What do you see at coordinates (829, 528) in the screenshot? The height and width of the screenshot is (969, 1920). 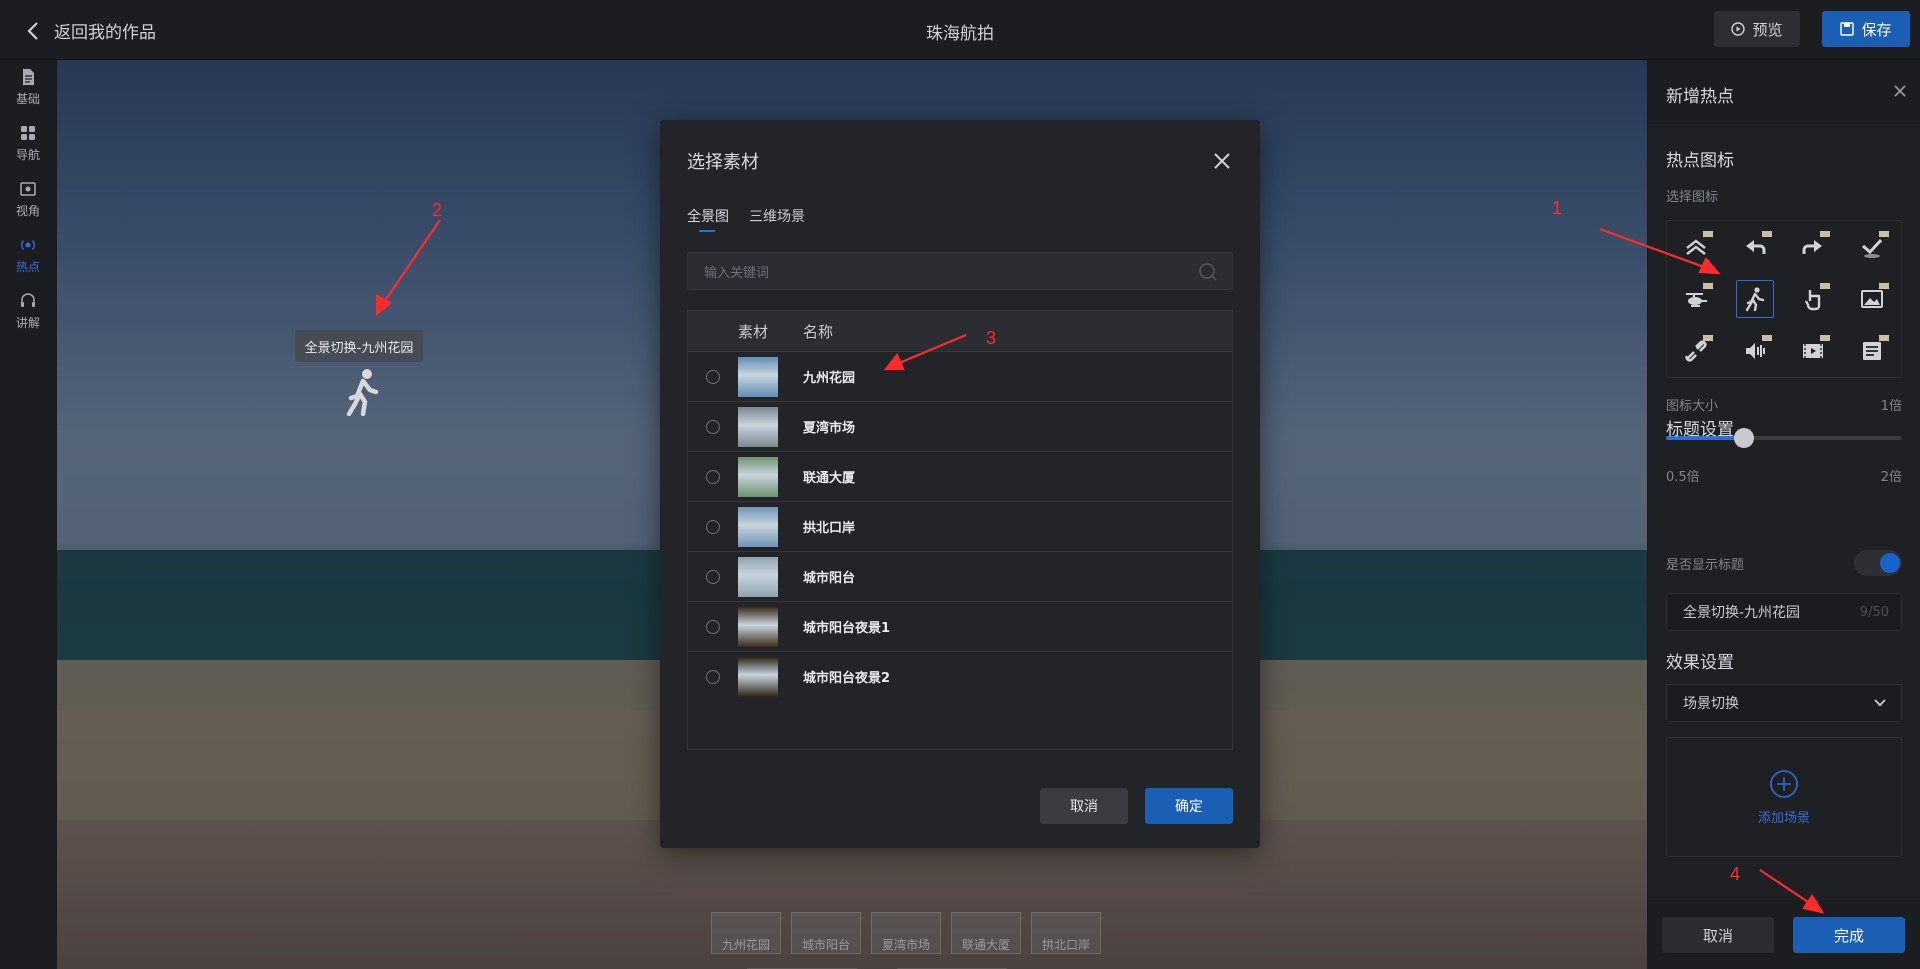 I see `row-name: 拱北口岸` at bounding box center [829, 528].